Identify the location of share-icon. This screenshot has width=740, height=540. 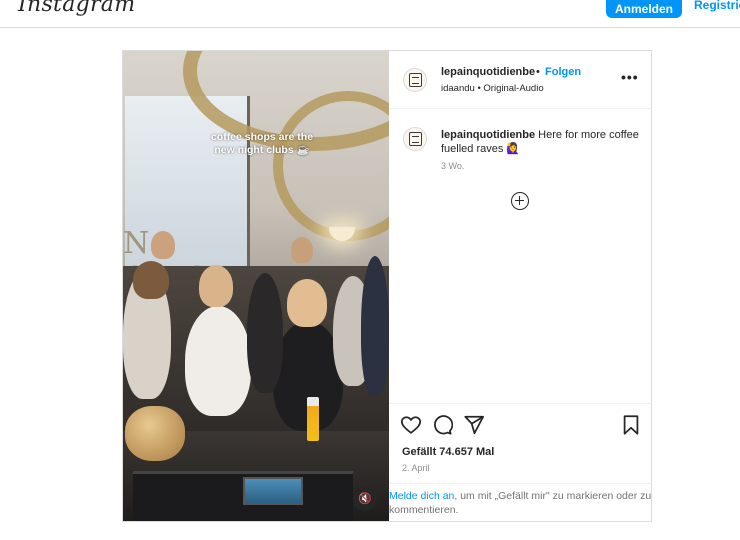
(474, 425).